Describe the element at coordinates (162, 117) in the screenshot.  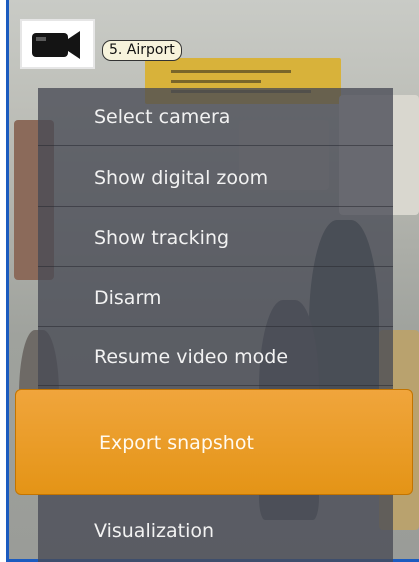
I see `menu-item-label: Select camera` at that location.